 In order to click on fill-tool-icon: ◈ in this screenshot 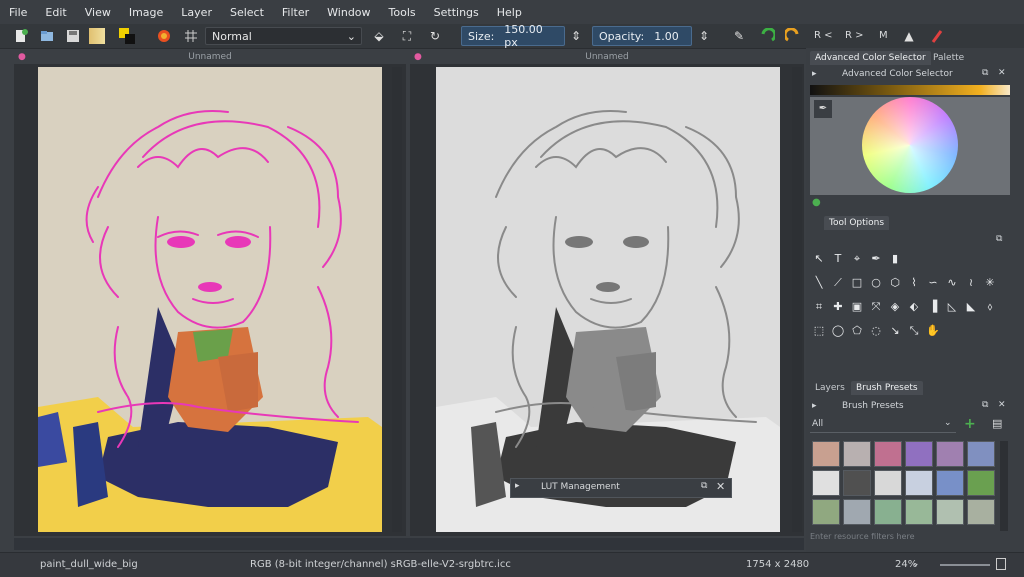, I will do `click(895, 307)`.